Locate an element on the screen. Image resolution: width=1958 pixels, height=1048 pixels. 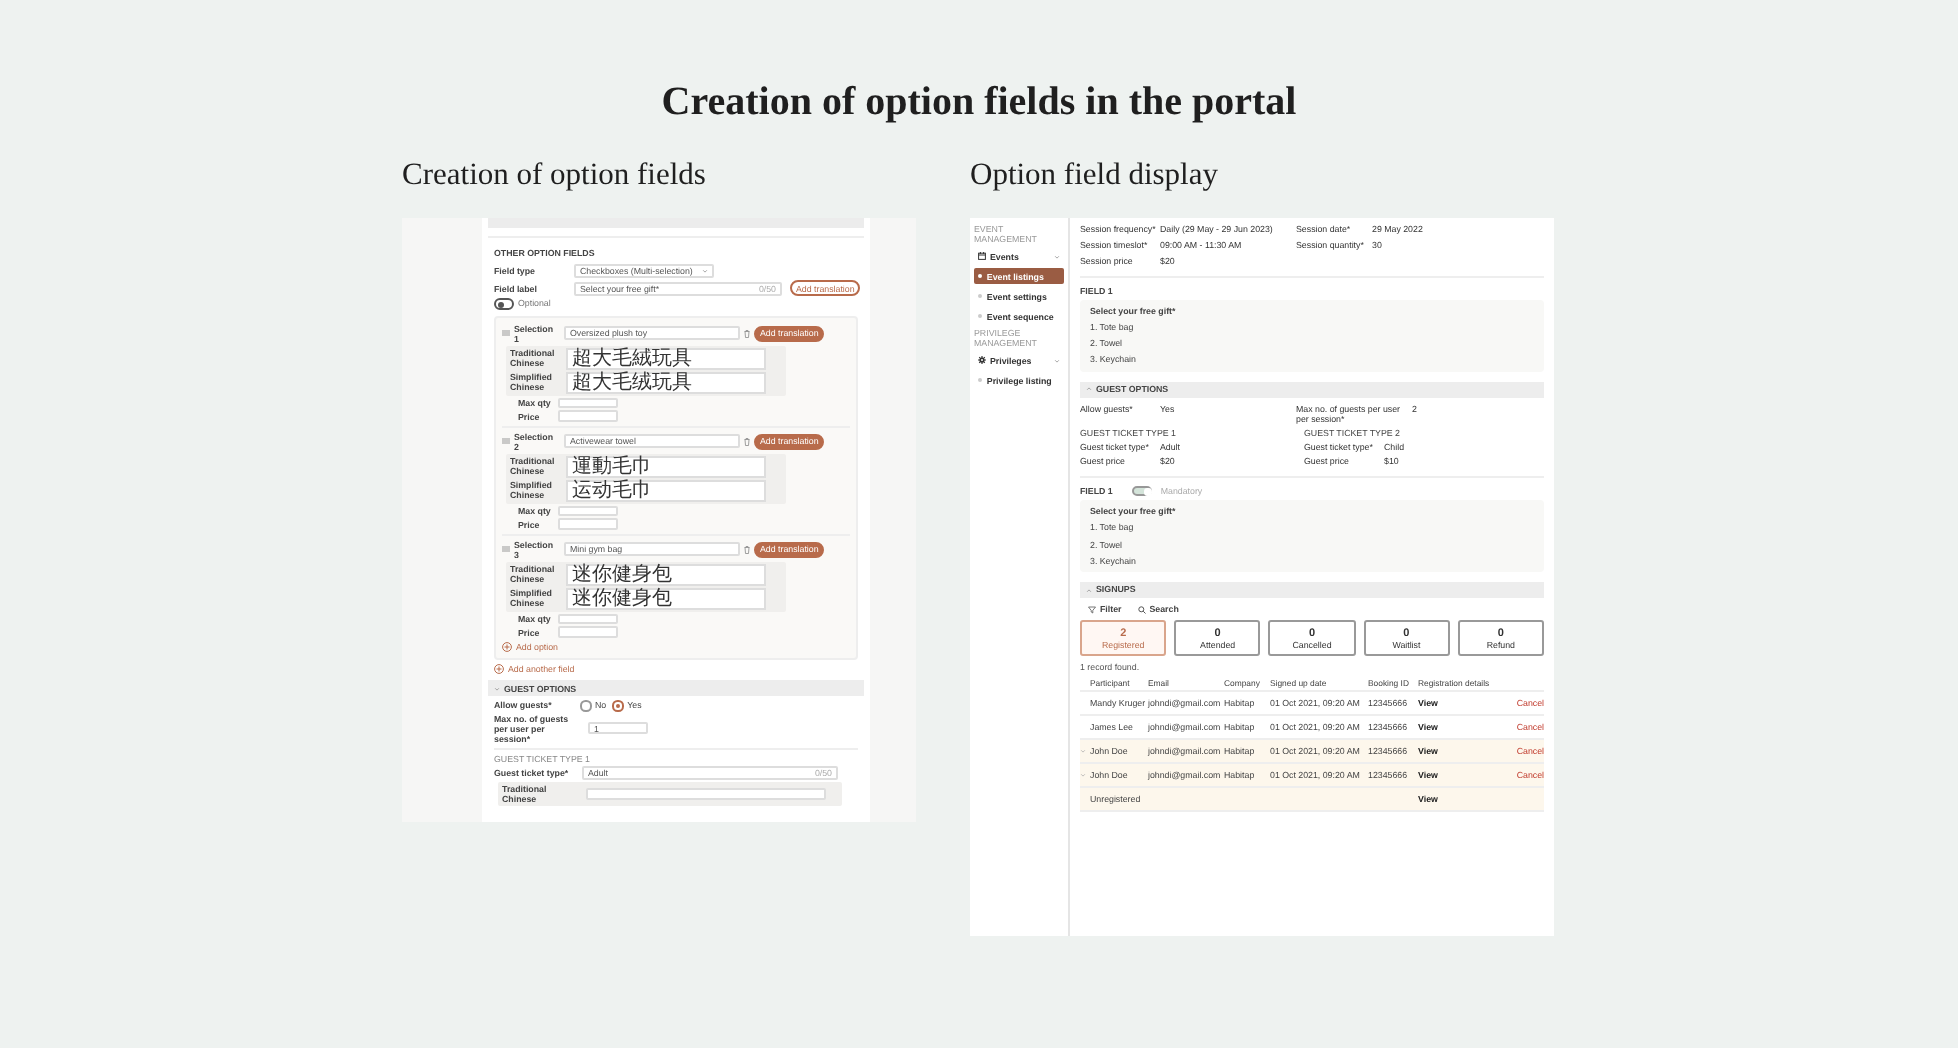
section-caption: Option field display is located at coordinates (1095, 176).